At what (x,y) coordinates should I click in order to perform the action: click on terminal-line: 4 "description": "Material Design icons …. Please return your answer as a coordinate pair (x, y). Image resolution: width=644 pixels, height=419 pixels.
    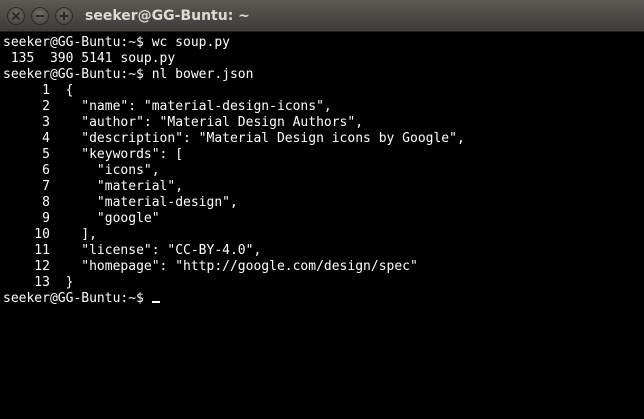
    Looking at the image, I should click on (234, 138).